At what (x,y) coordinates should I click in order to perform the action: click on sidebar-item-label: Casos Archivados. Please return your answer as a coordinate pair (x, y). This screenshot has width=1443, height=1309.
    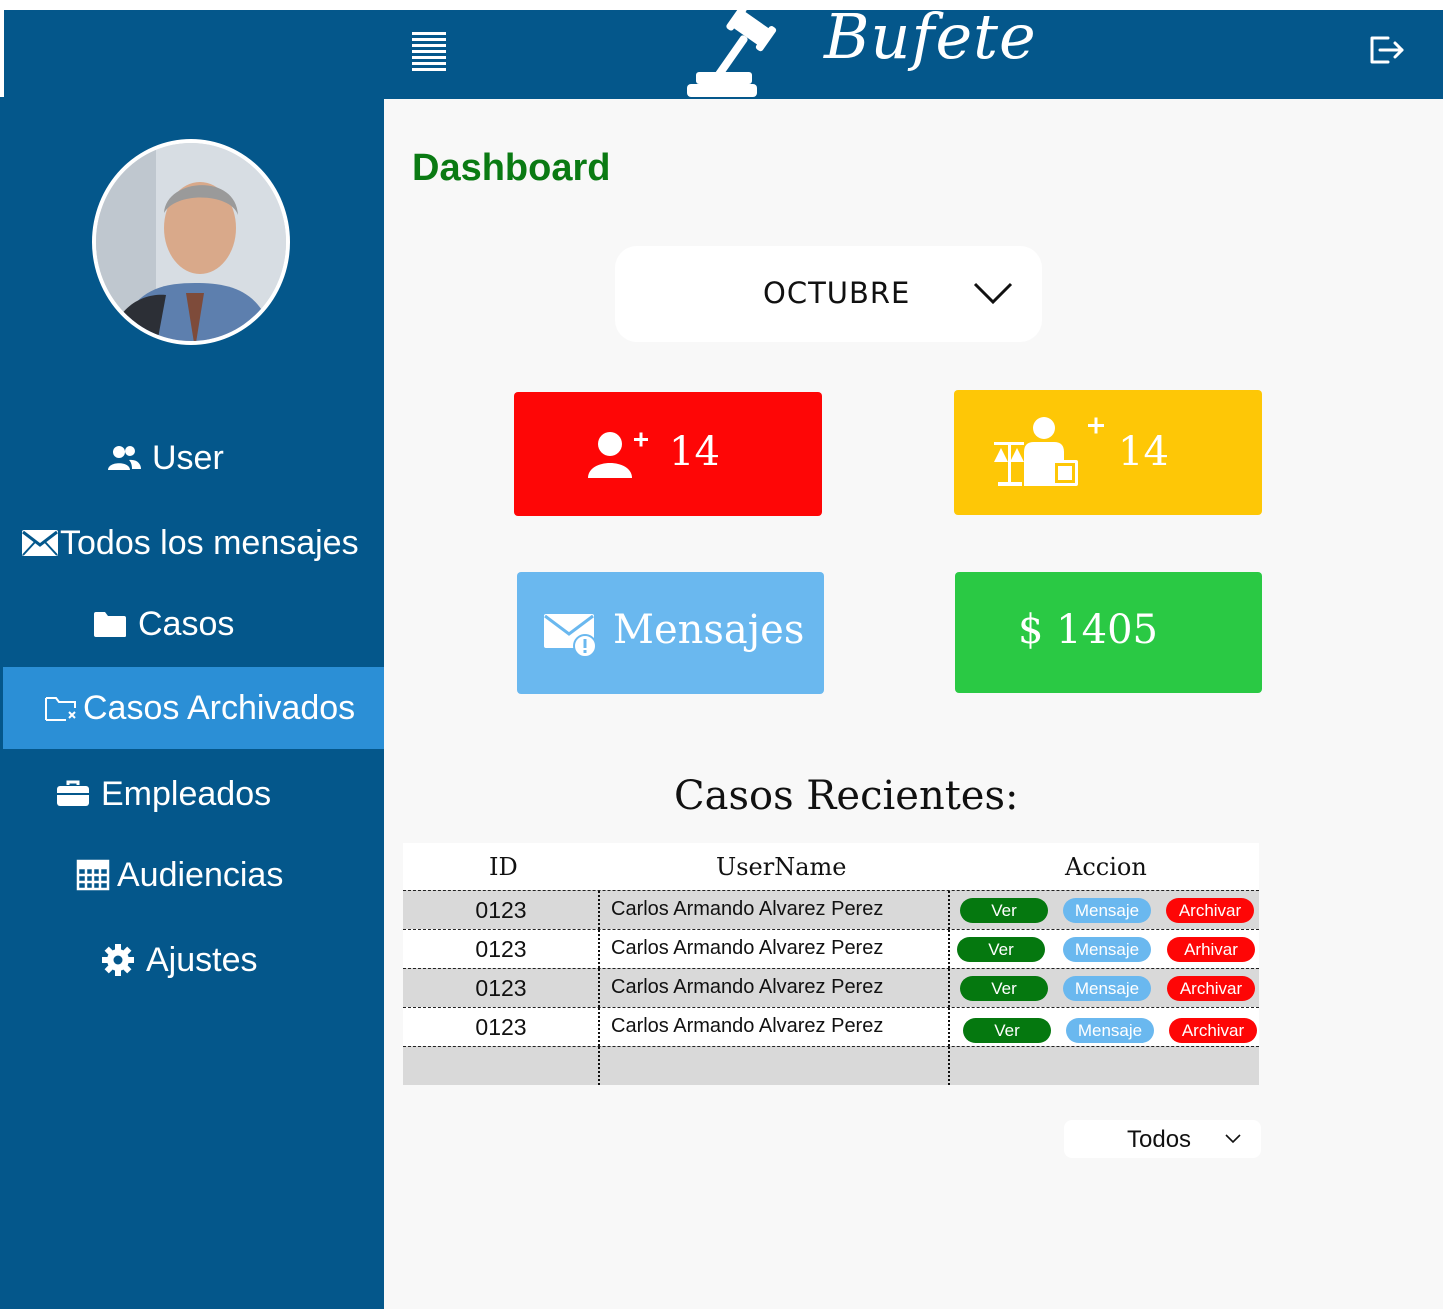
    Looking at the image, I should click on (219, 707).